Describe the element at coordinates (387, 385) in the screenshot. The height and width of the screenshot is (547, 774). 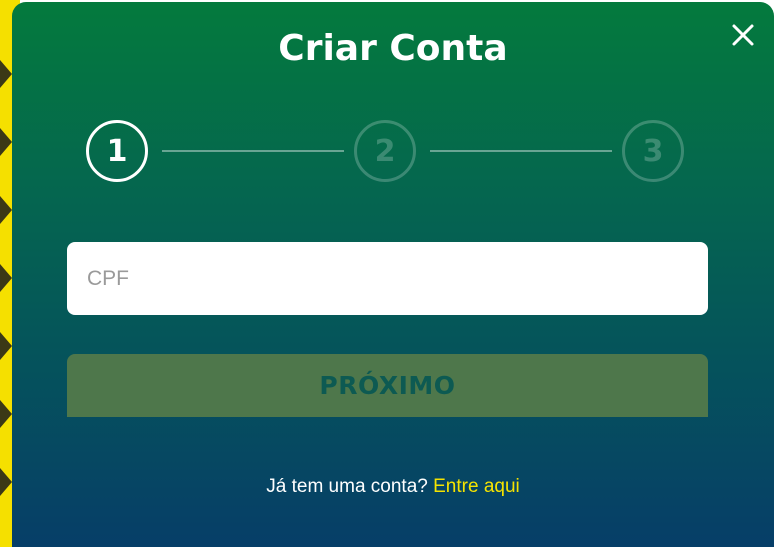
I see `next-button: PRÓXIMO` at that location.